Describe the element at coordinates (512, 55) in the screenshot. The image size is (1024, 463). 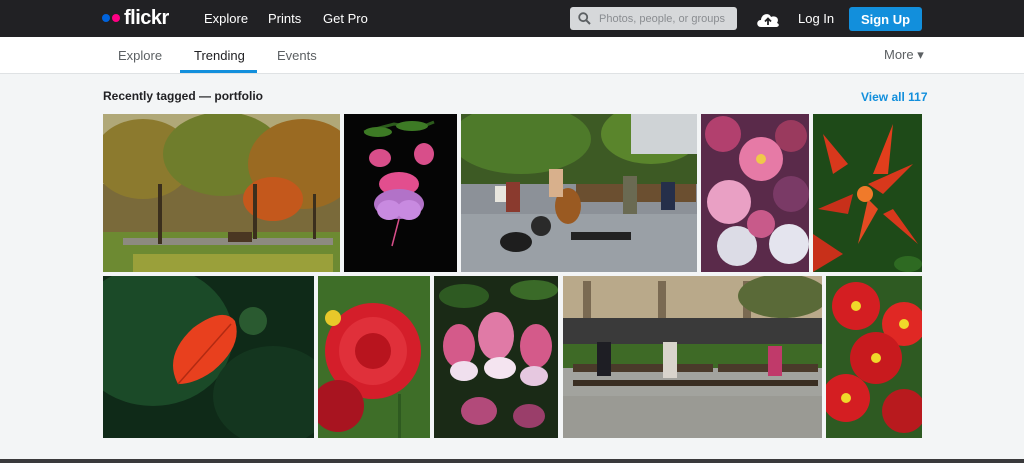
I see `sub-navigation: Explore Trending Events` at that location.